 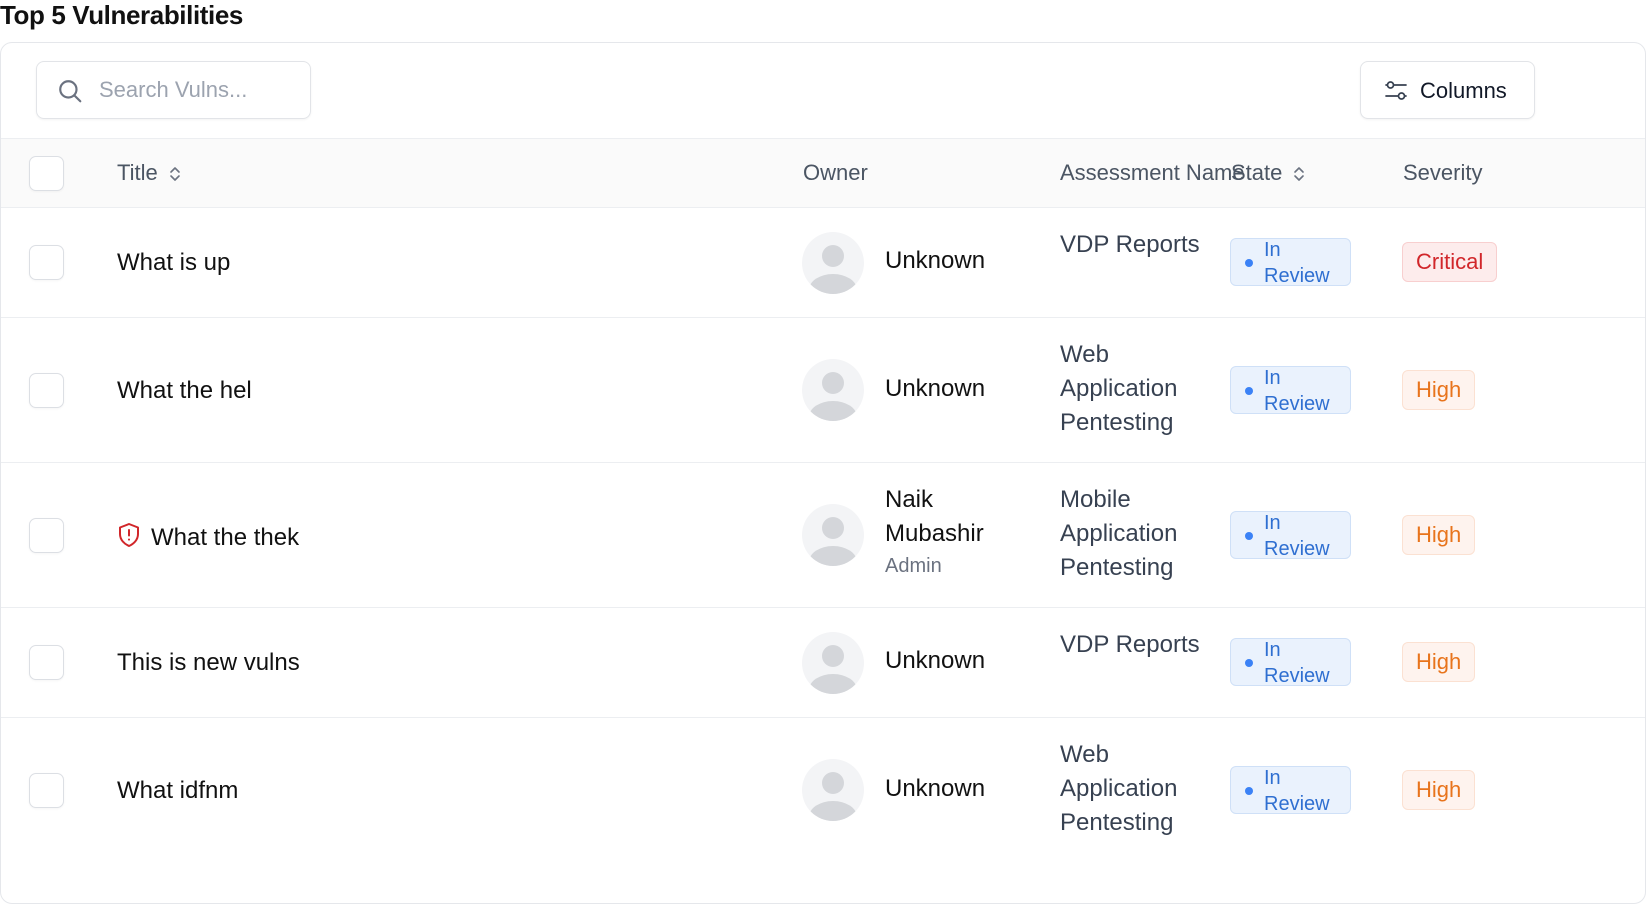 What do you see at coordinates (177, 791) in the screenshot?
I see `vuln-title: What idfnm` at bounding box center [177, 791].